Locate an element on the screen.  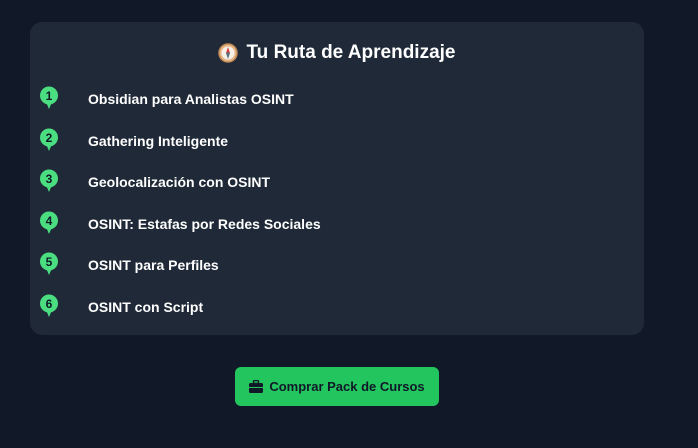
step-label: OSINT con Script is located at coordinates (146, 306).